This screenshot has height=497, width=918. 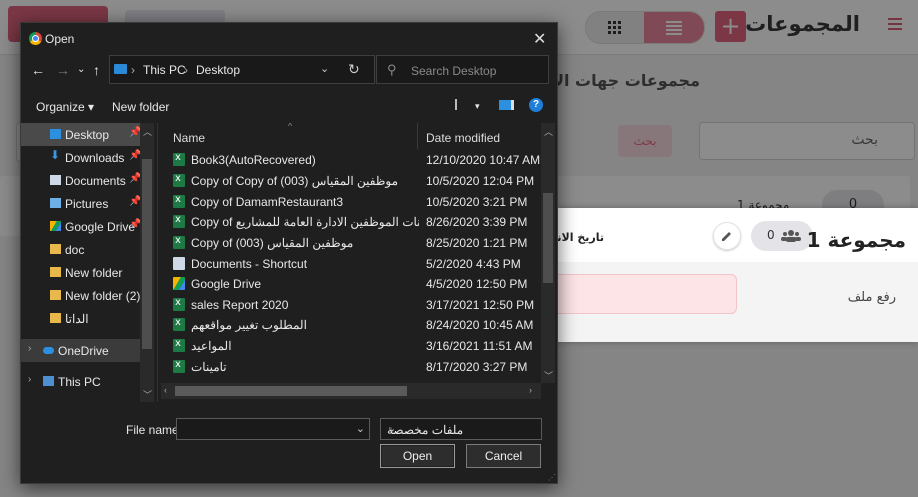 What do you see at coordinates (351, 160) in the screenshot?
I see `file-row: Book3(AutoRecovered) 12/10/2020 10:47 AM` at bounding box center [351, 160].